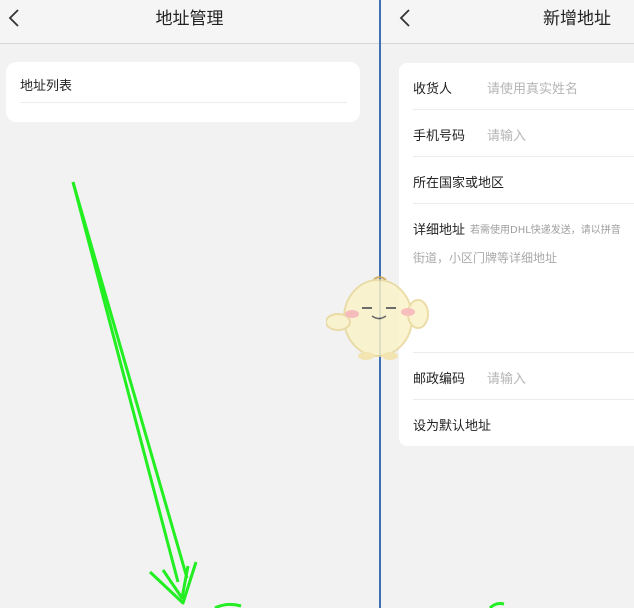 This screenshot has width=634, height=608. I want to click on recipient-row: 收货人 请使用真实姓名, so click(516, 86).